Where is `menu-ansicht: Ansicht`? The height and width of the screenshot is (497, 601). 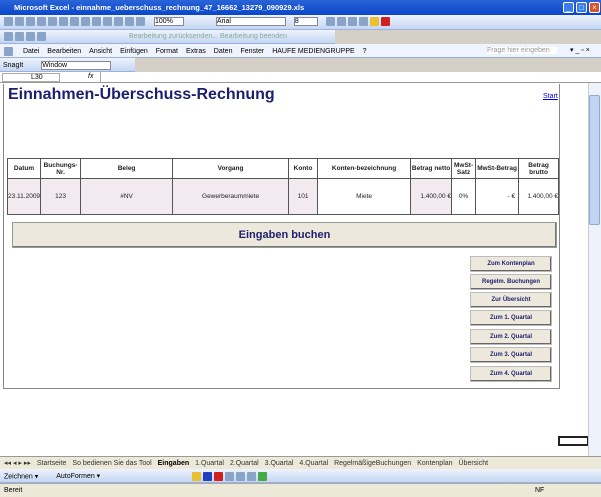
menu-ansicht: Ansicht is located at coordinates (100, 51).